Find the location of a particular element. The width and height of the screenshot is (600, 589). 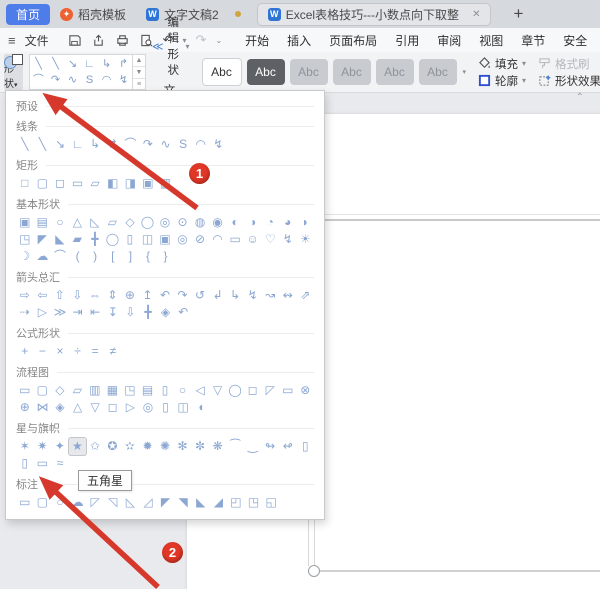

shape-option: ⇗ is located at coordinates (306, 295).